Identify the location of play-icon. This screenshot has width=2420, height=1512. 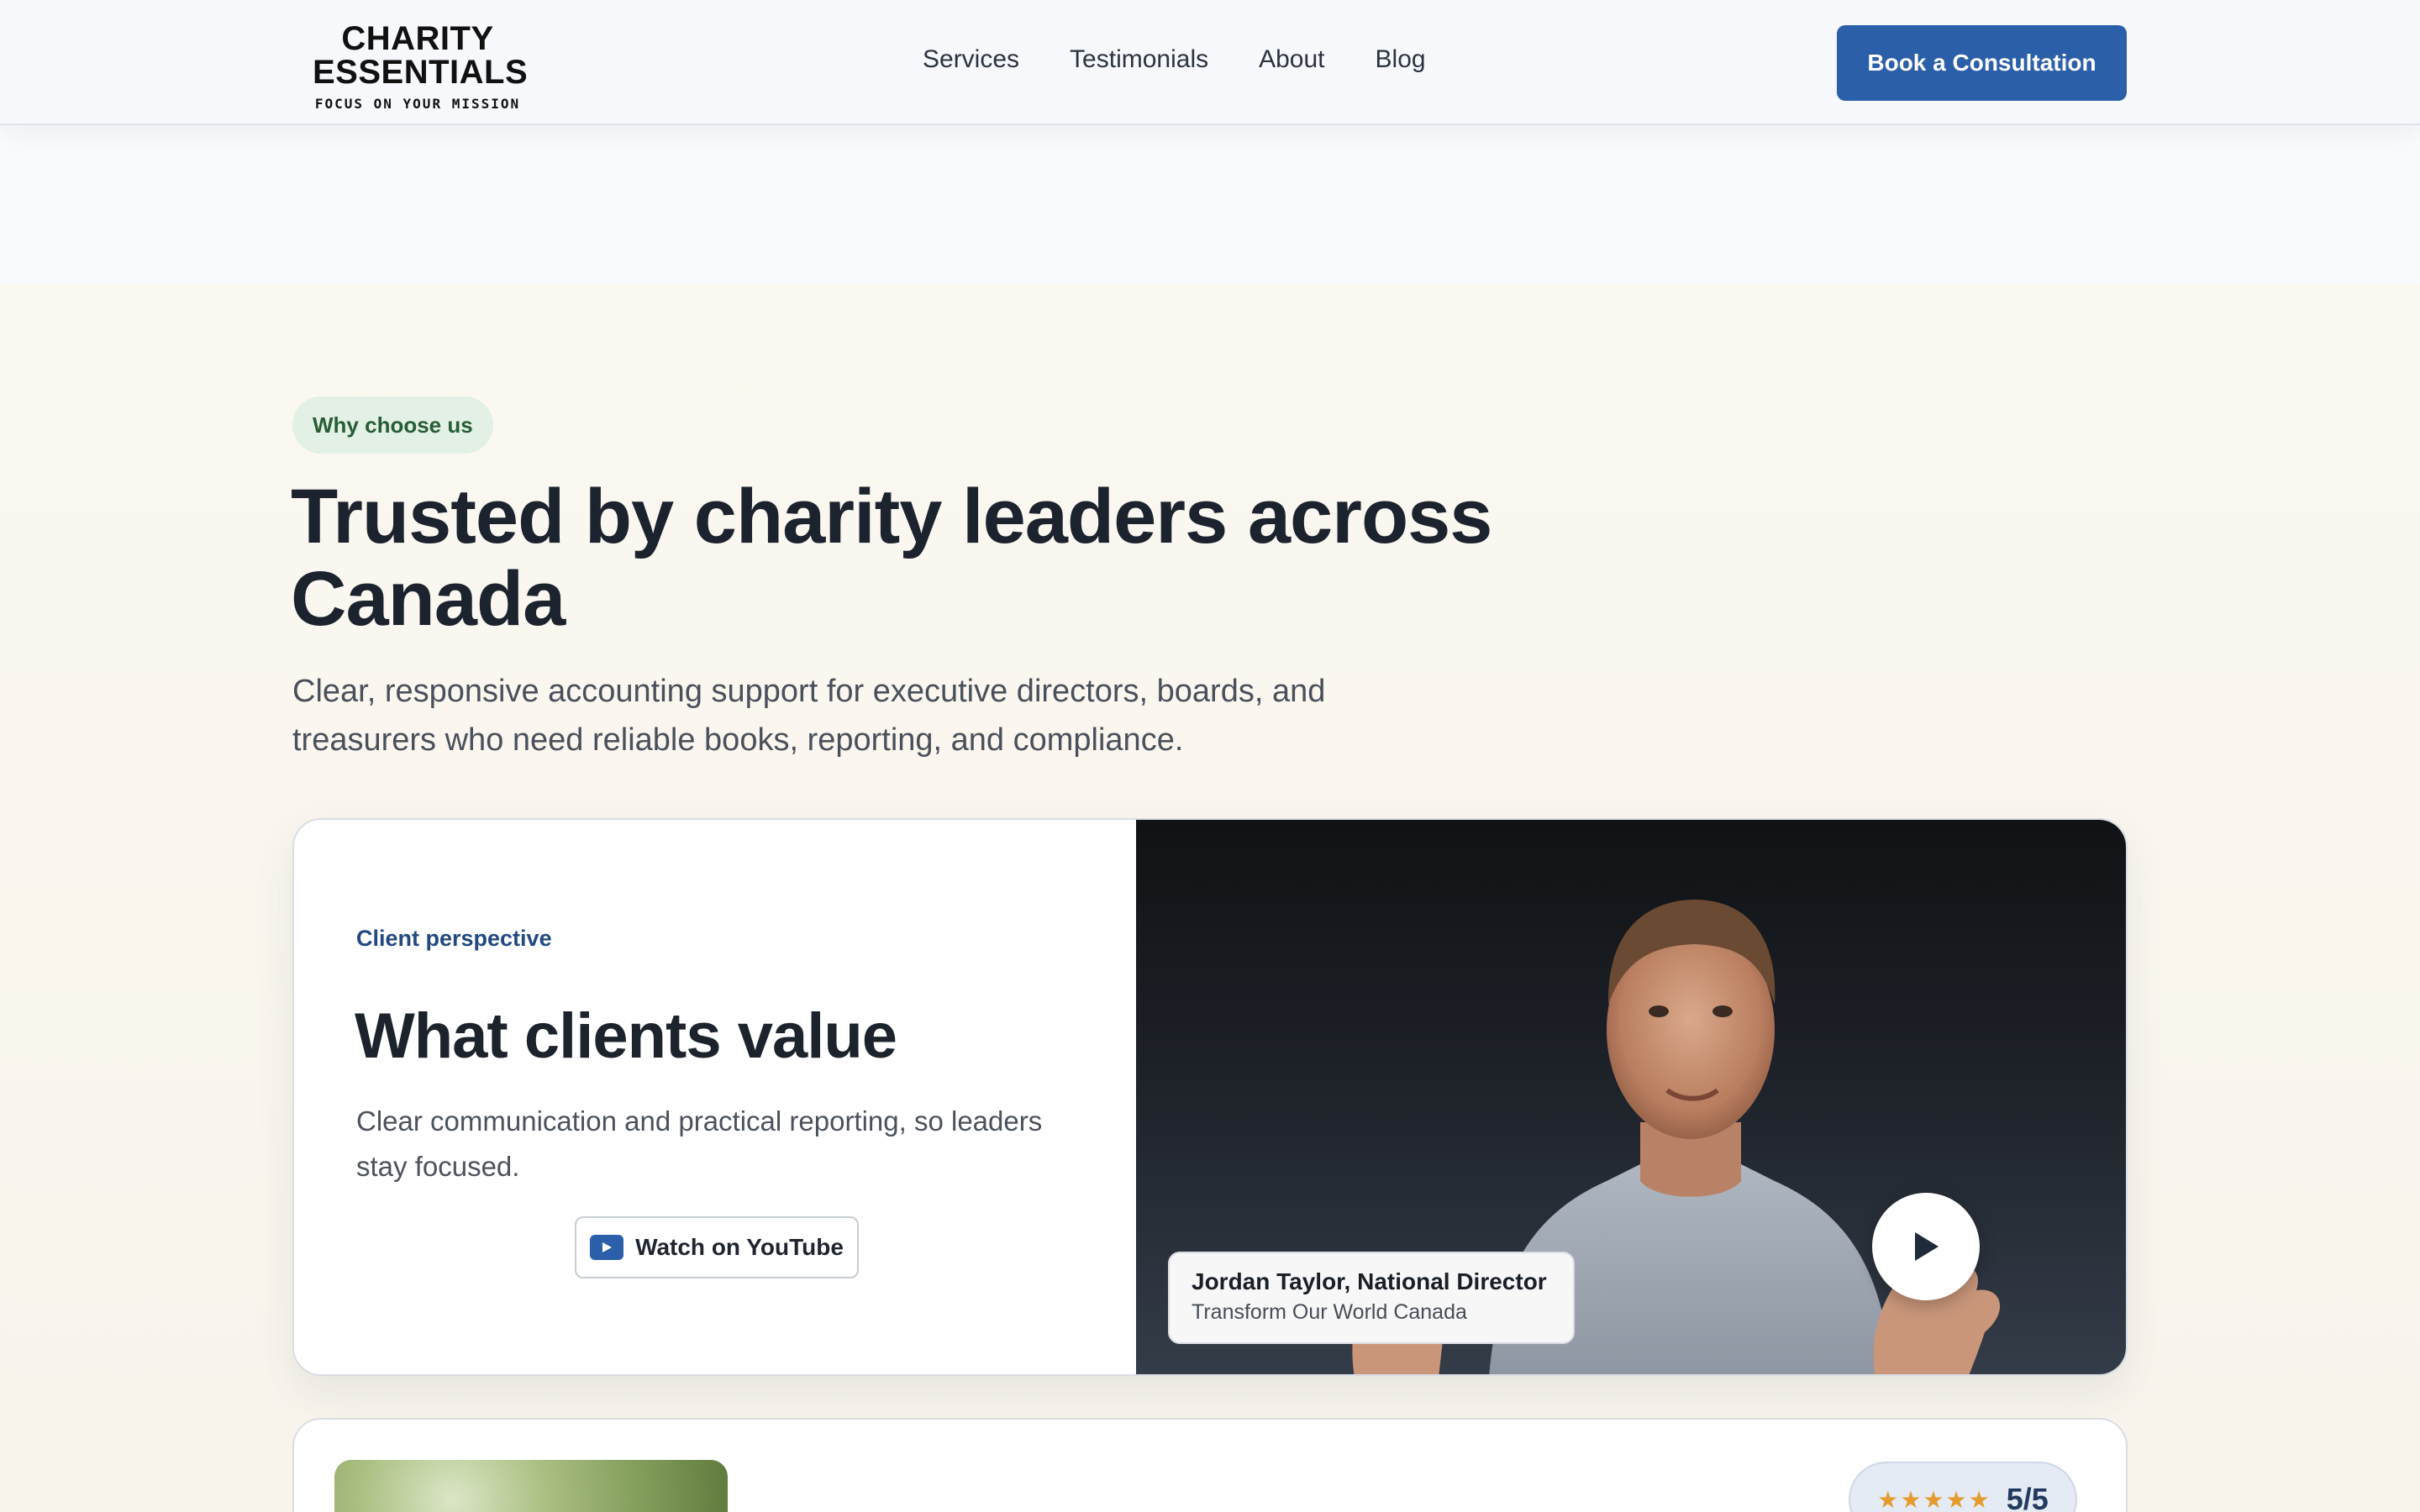
(1927, 1246).